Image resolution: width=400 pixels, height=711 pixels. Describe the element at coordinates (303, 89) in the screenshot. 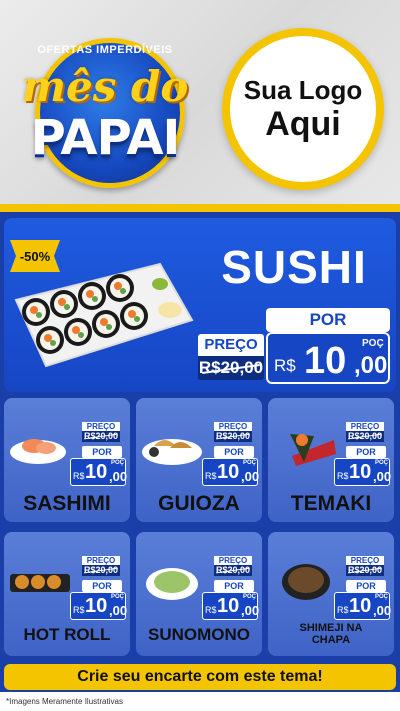

I see `logo-line1: Sua Logo` at that location.